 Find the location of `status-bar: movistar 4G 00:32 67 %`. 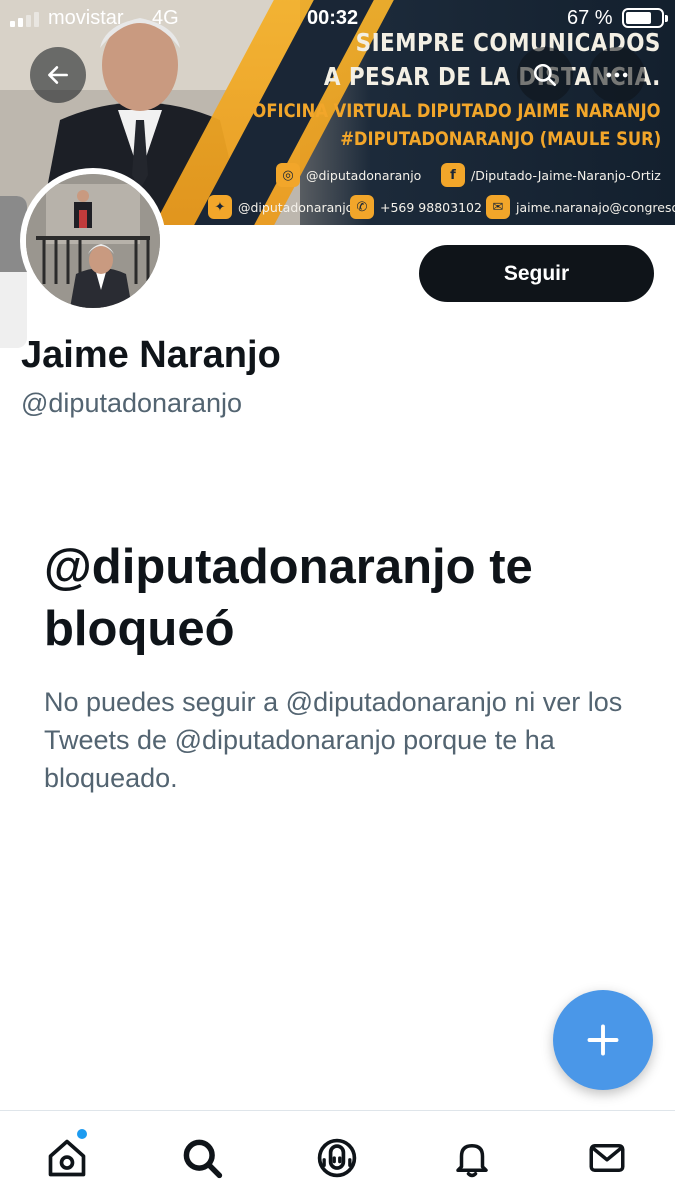

status-bar: movistar 4G 00:32 67 % is located at coordinates (337, 18).